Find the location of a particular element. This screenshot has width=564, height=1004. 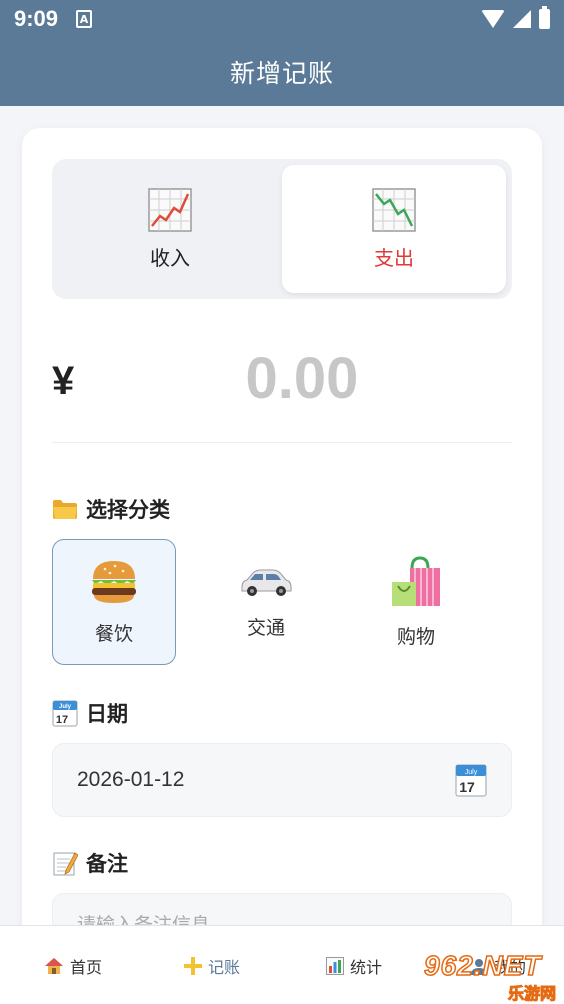

note-title: 备注 is located at coordinates (107, 864).